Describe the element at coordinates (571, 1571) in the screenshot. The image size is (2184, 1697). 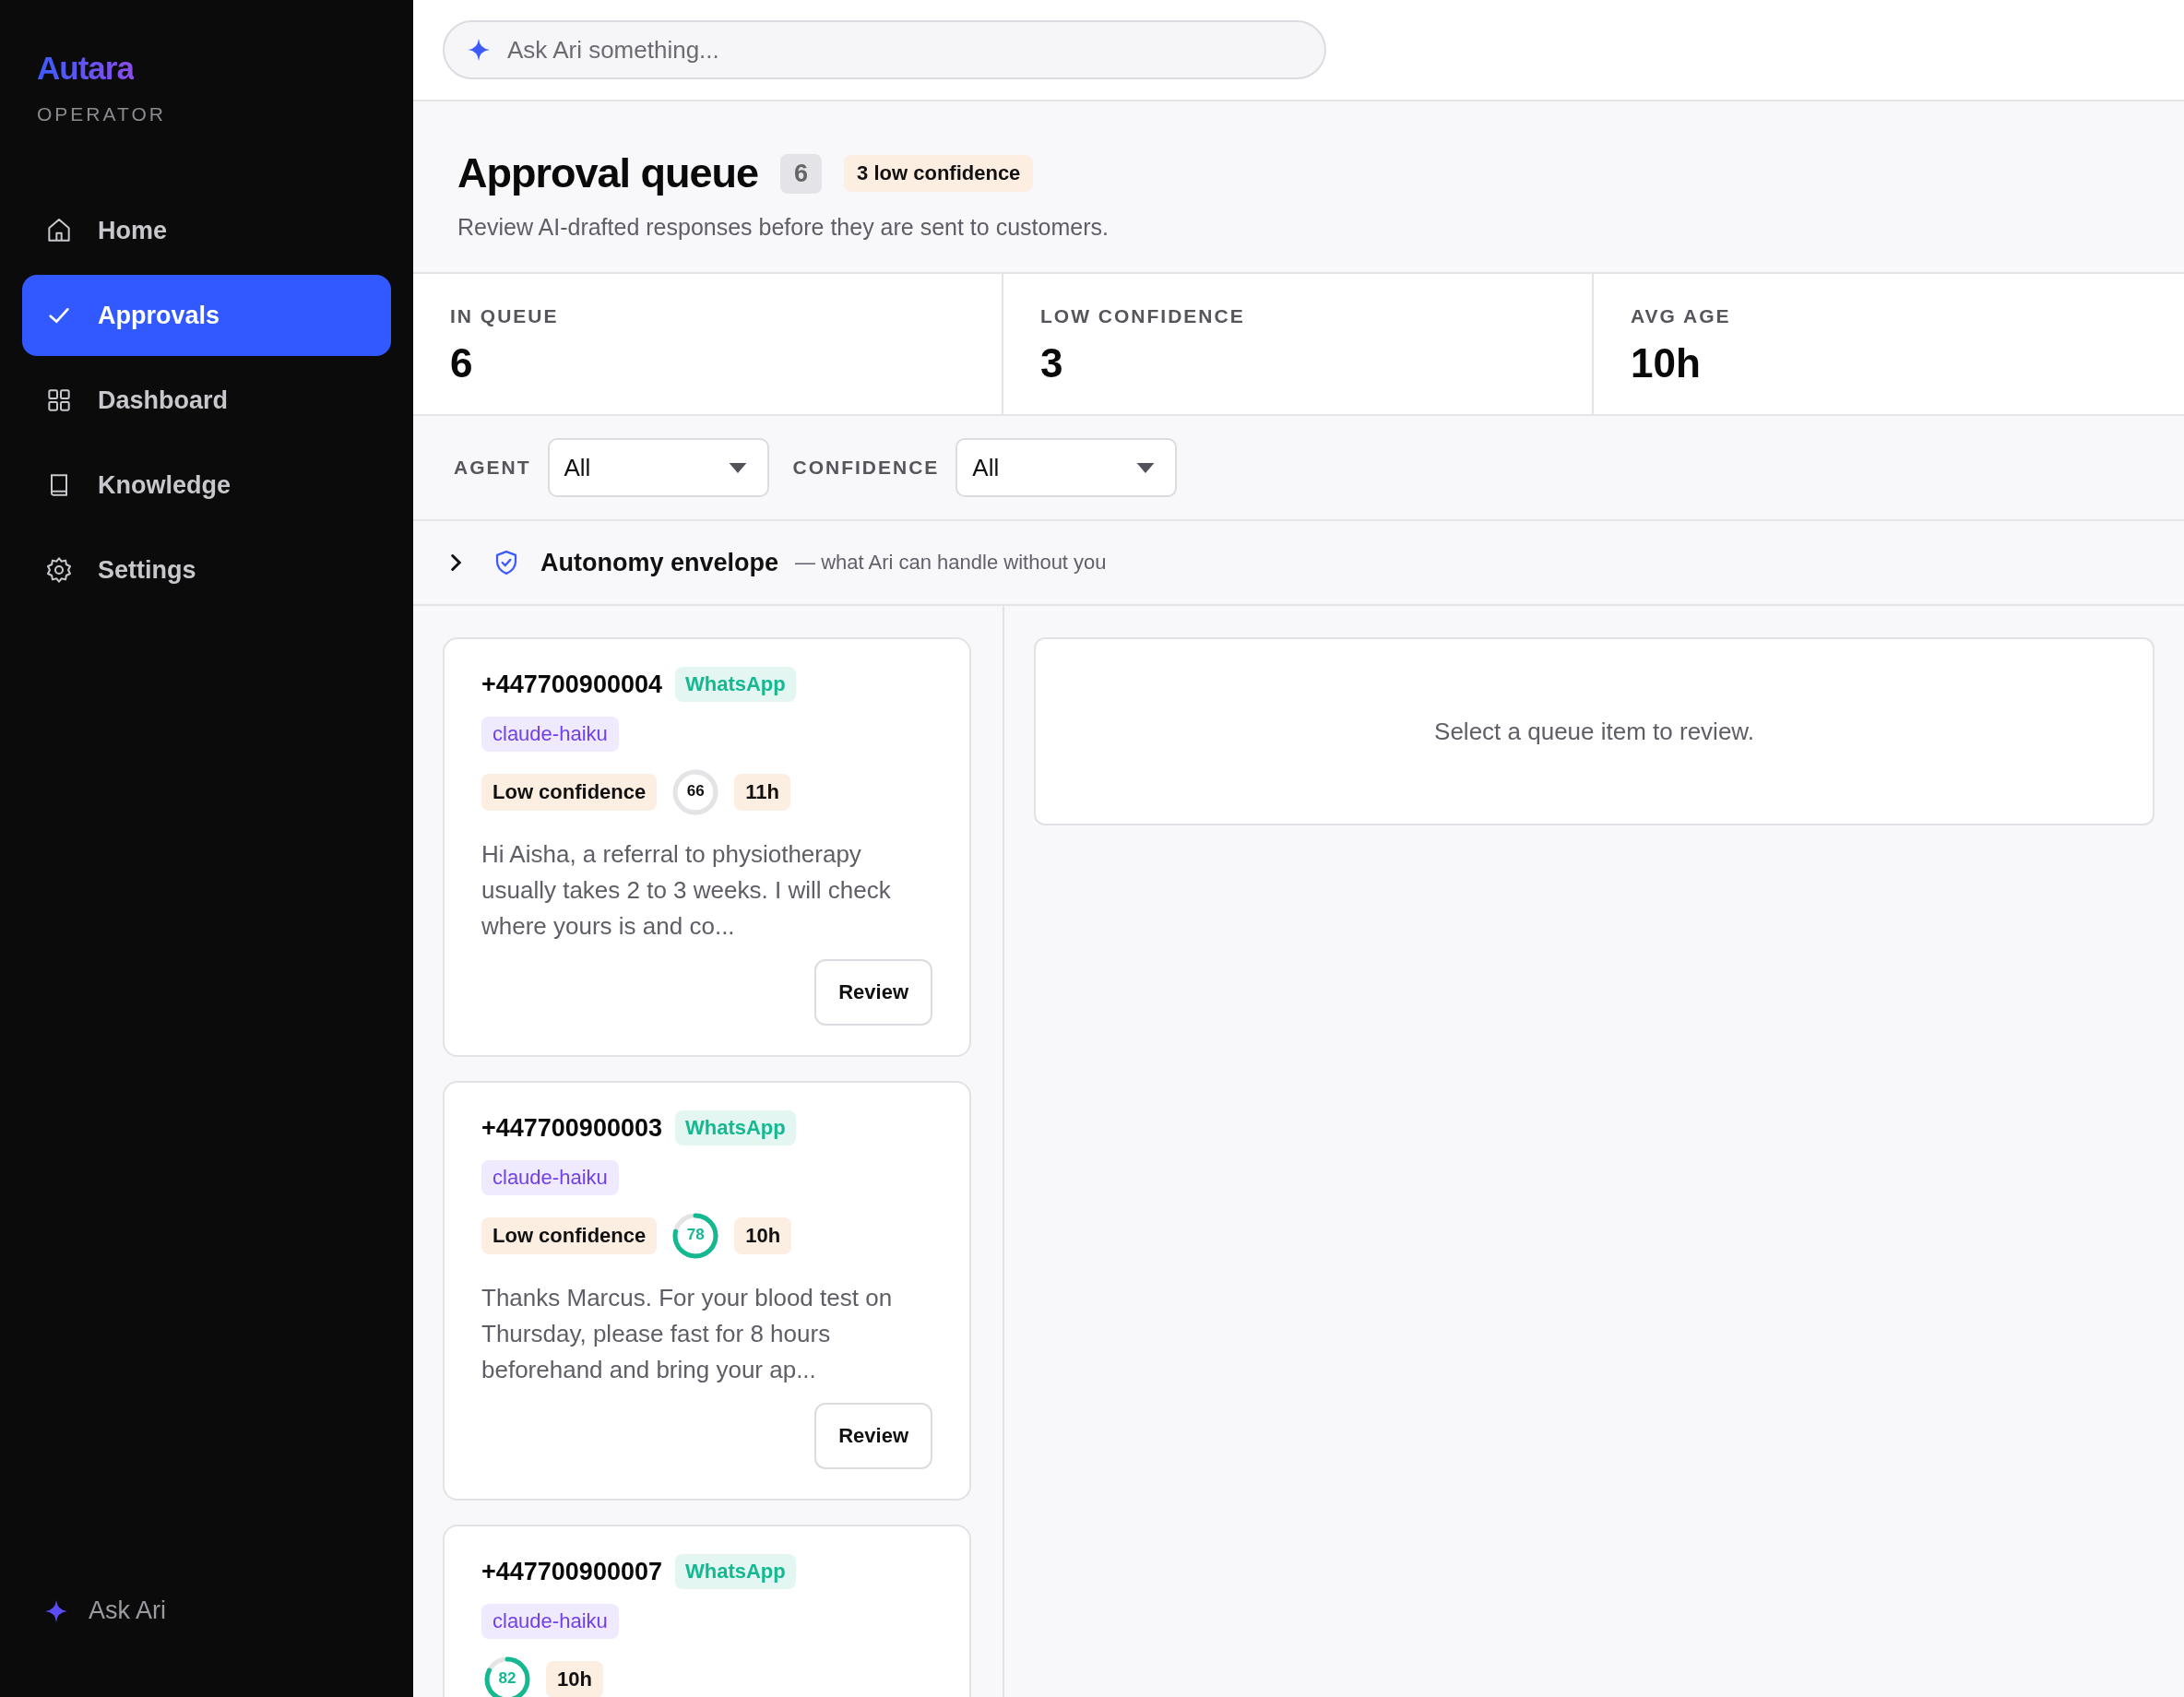
I see `phone-number: +447700900007` at that location.